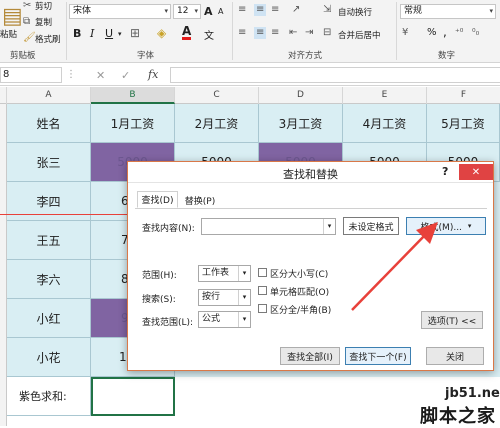 The image size is (500, 428). What do you see at coordinates (224, 319) in the screenshot?
I see `look-in-select: 公式 ▾` at bounding box center [224, 319].